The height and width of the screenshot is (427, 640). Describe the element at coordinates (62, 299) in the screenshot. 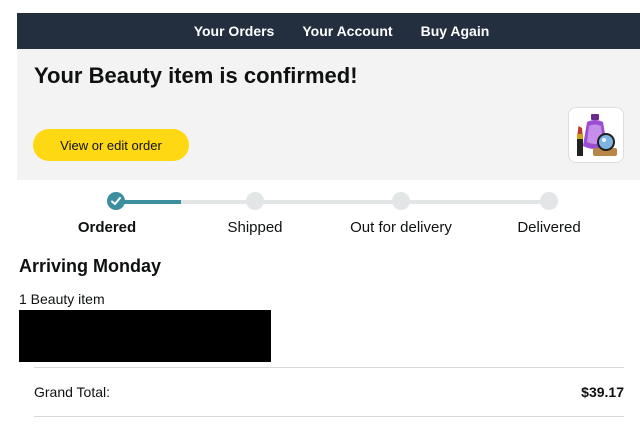

I see `item-count: 1 Beauty item` at that location.